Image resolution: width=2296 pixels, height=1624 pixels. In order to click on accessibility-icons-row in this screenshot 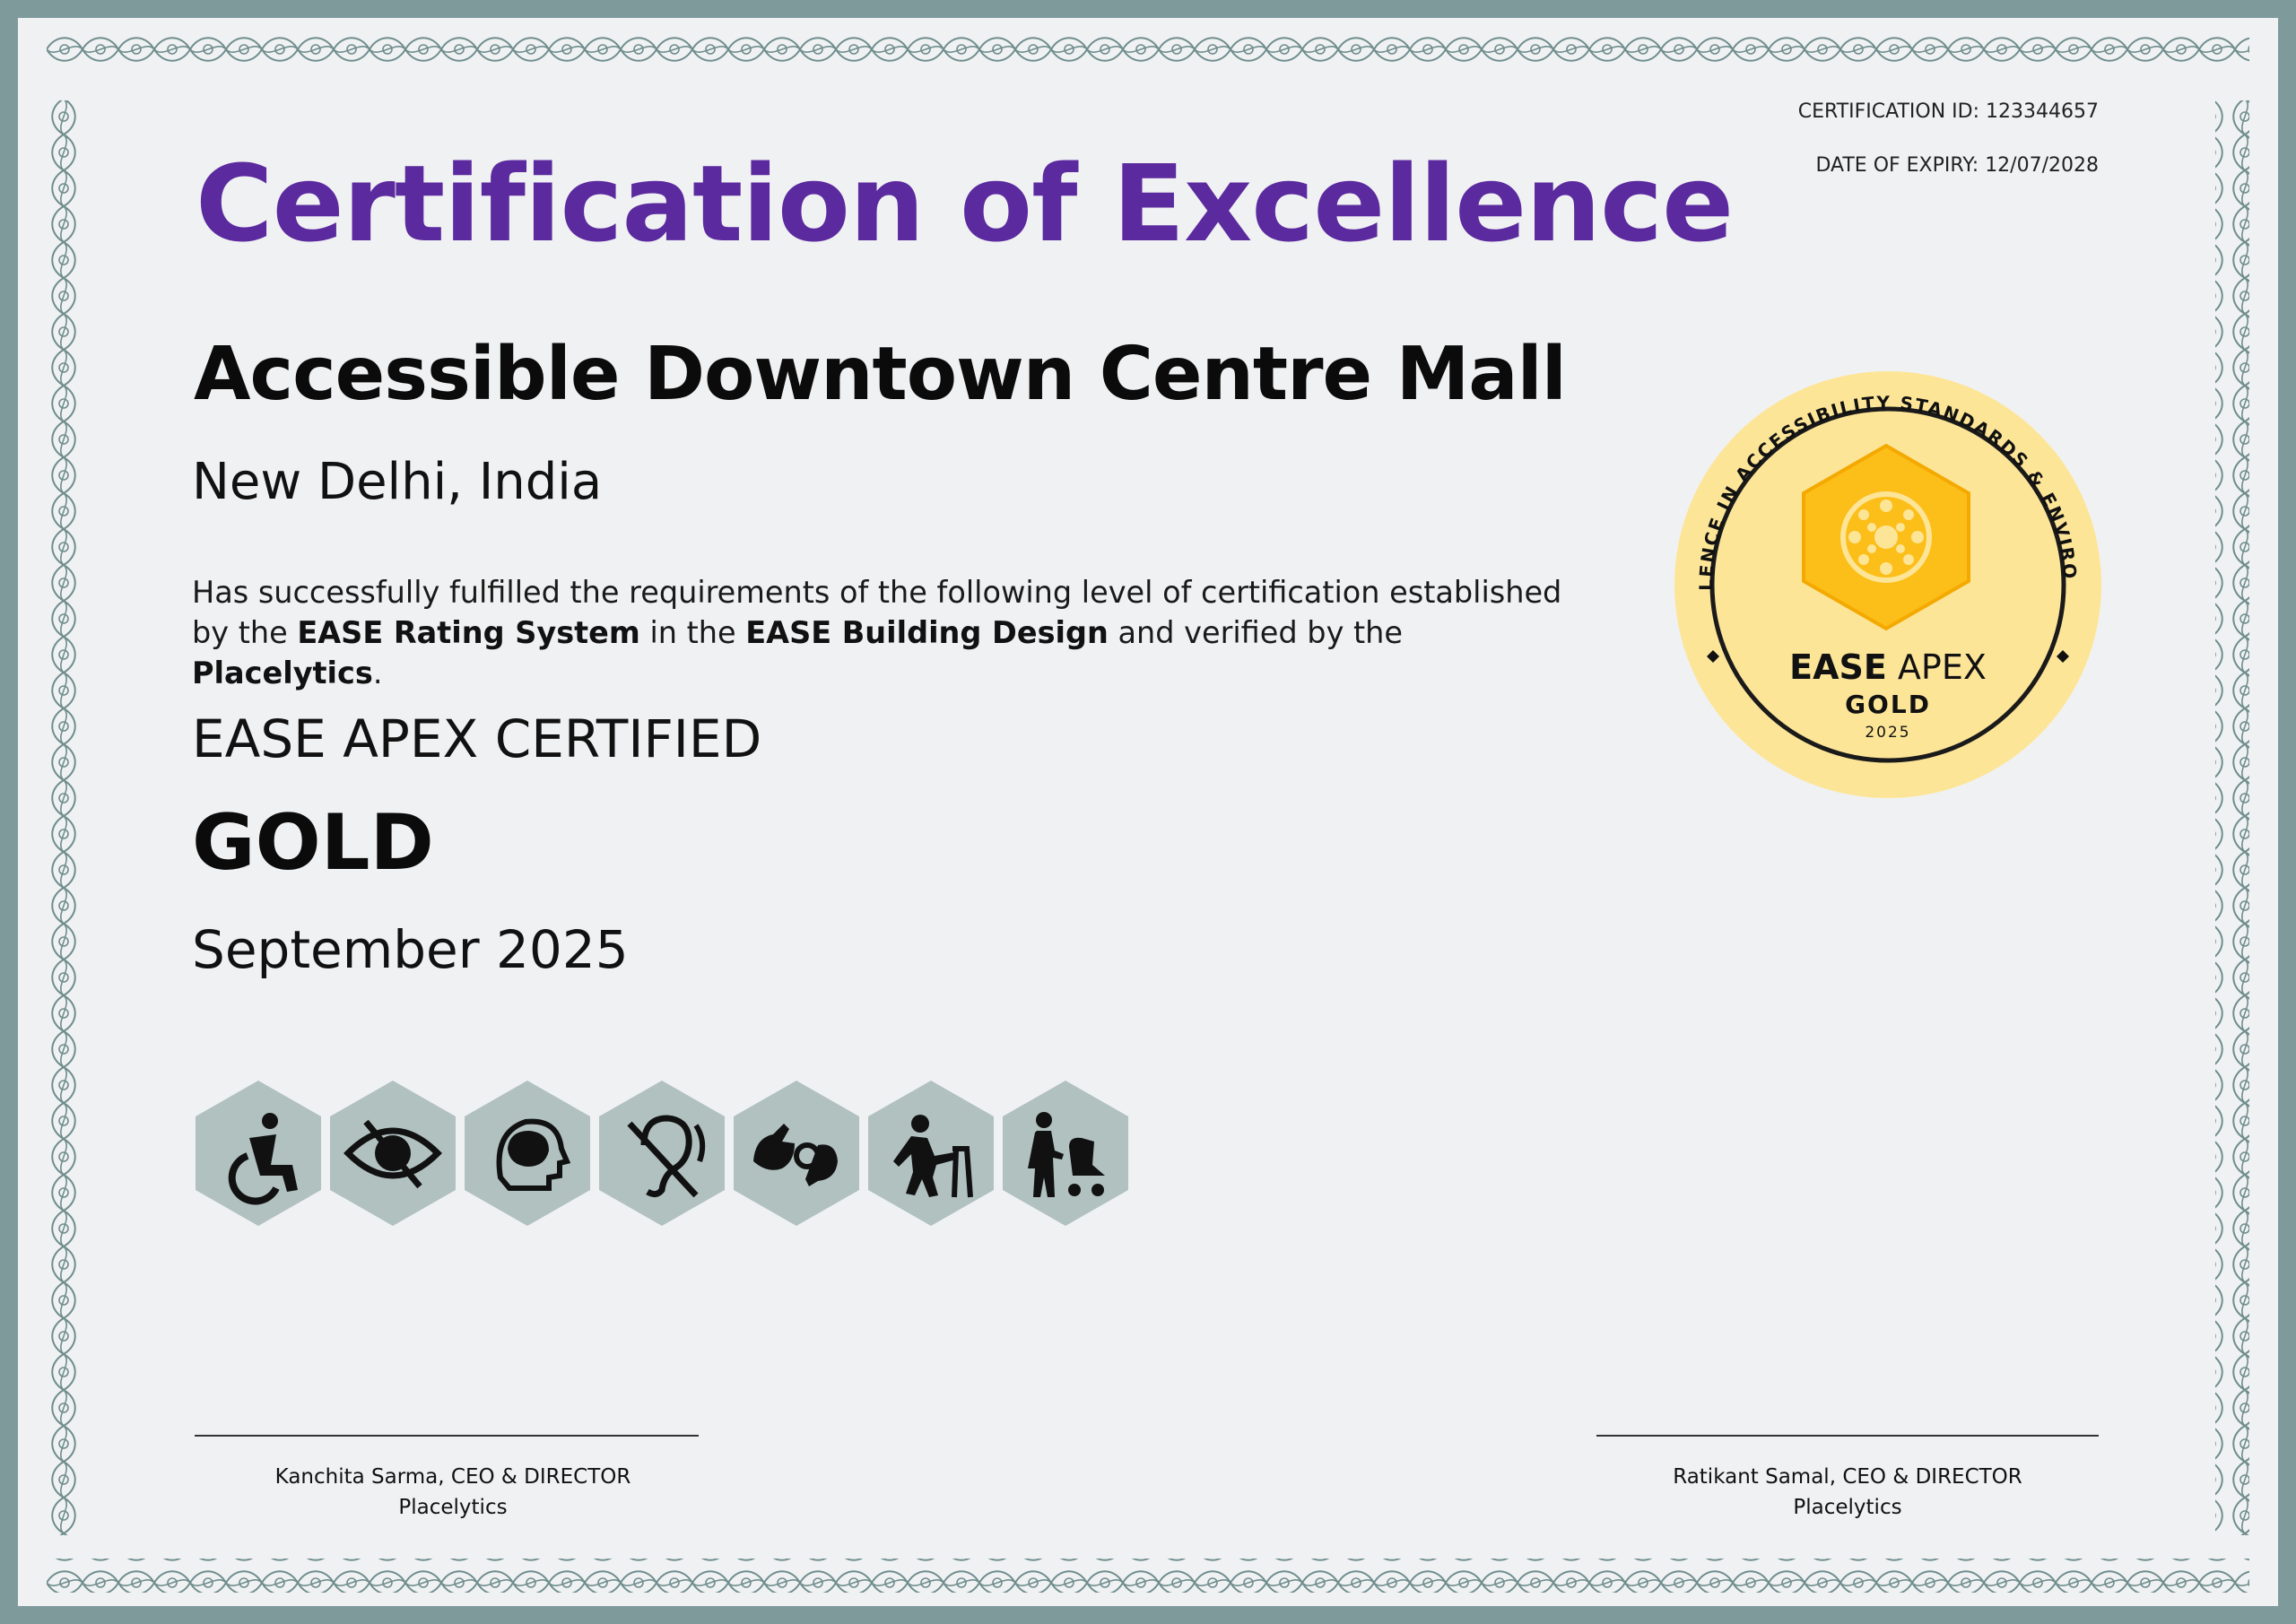, I will do `click(662, 1153)`.